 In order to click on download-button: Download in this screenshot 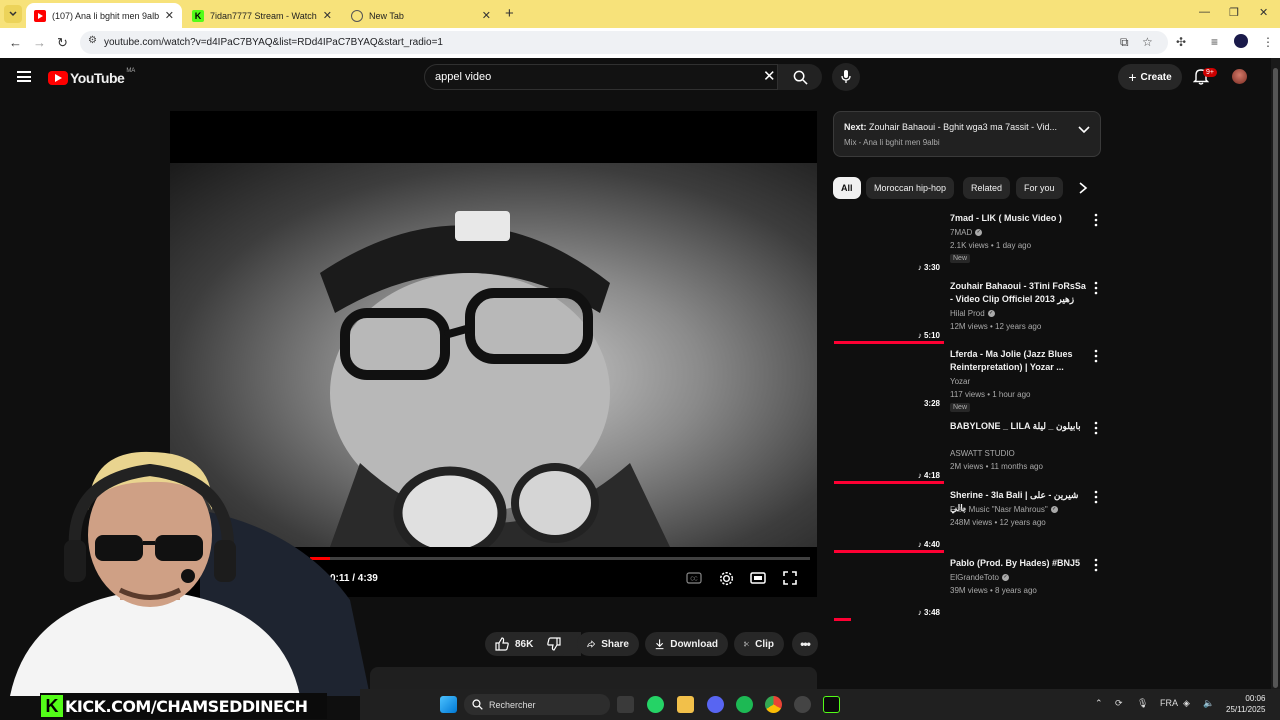, I will do `click(686, 644)`.